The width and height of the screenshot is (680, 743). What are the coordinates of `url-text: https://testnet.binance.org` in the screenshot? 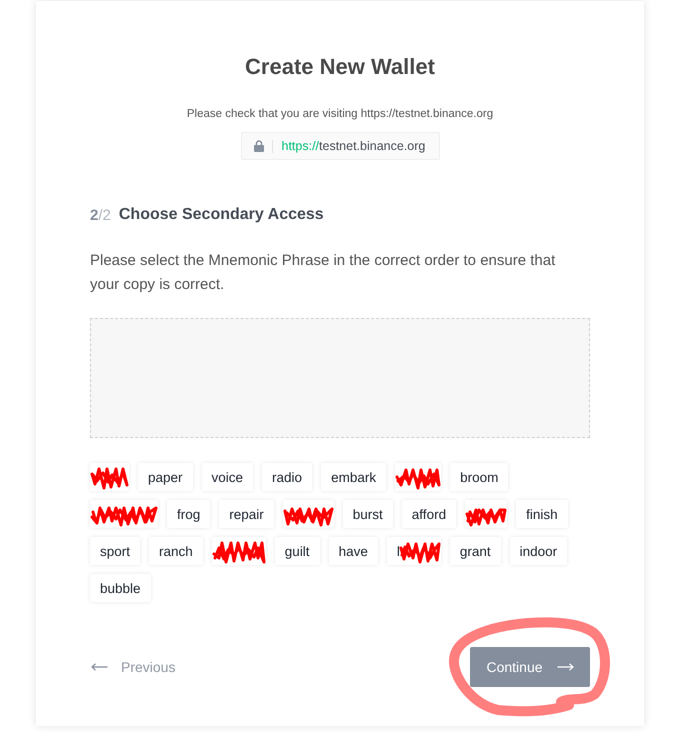 It's located at (354, 146).